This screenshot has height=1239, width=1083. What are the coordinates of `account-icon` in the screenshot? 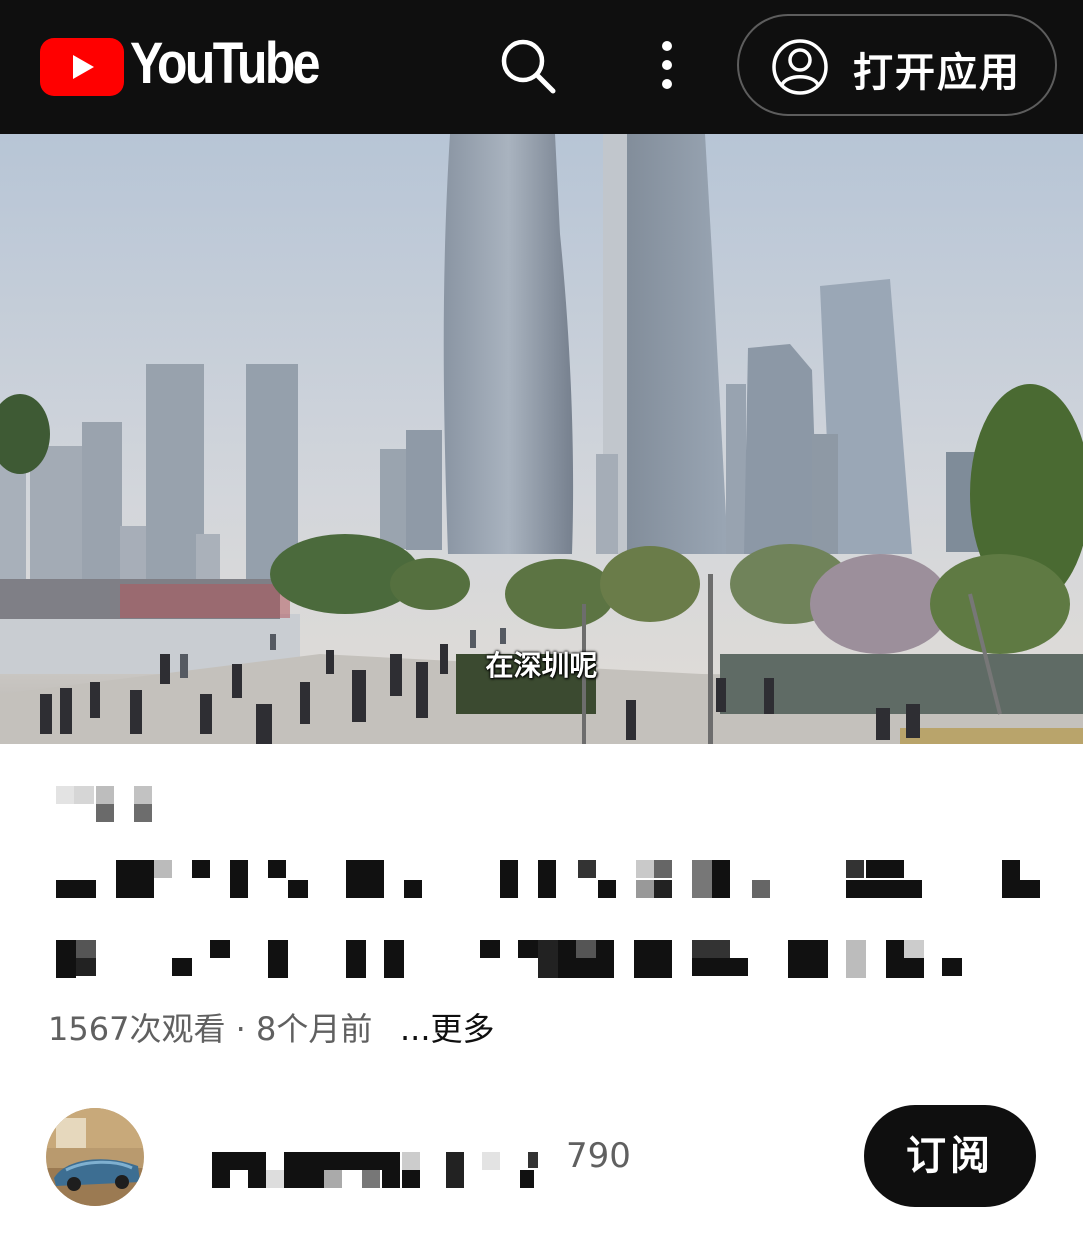 It's located at (800, 67).